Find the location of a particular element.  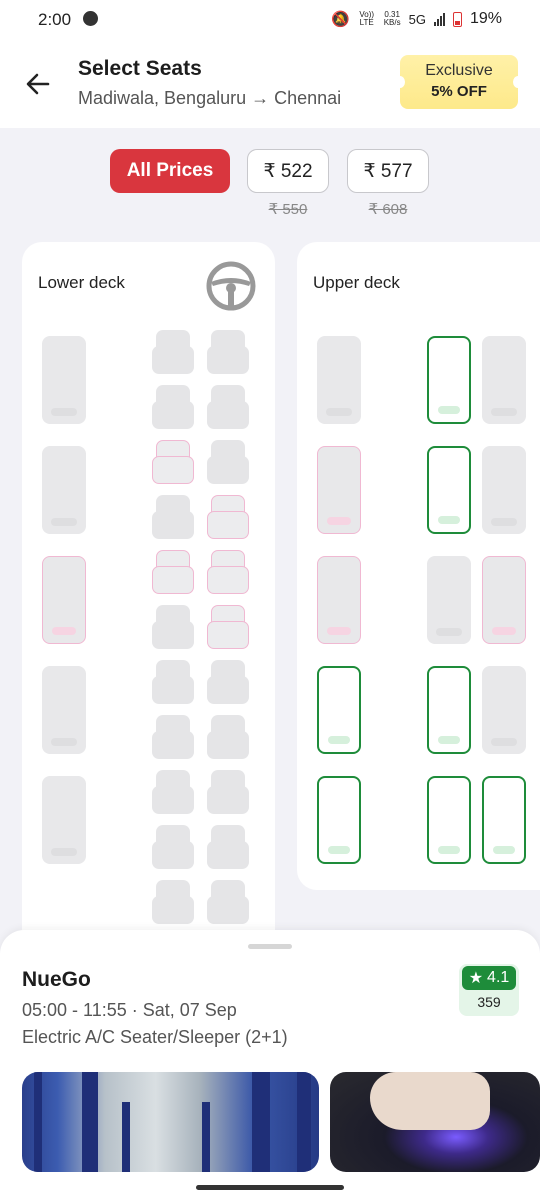

page-title: Select Seats is located at coordinates (140, 68).